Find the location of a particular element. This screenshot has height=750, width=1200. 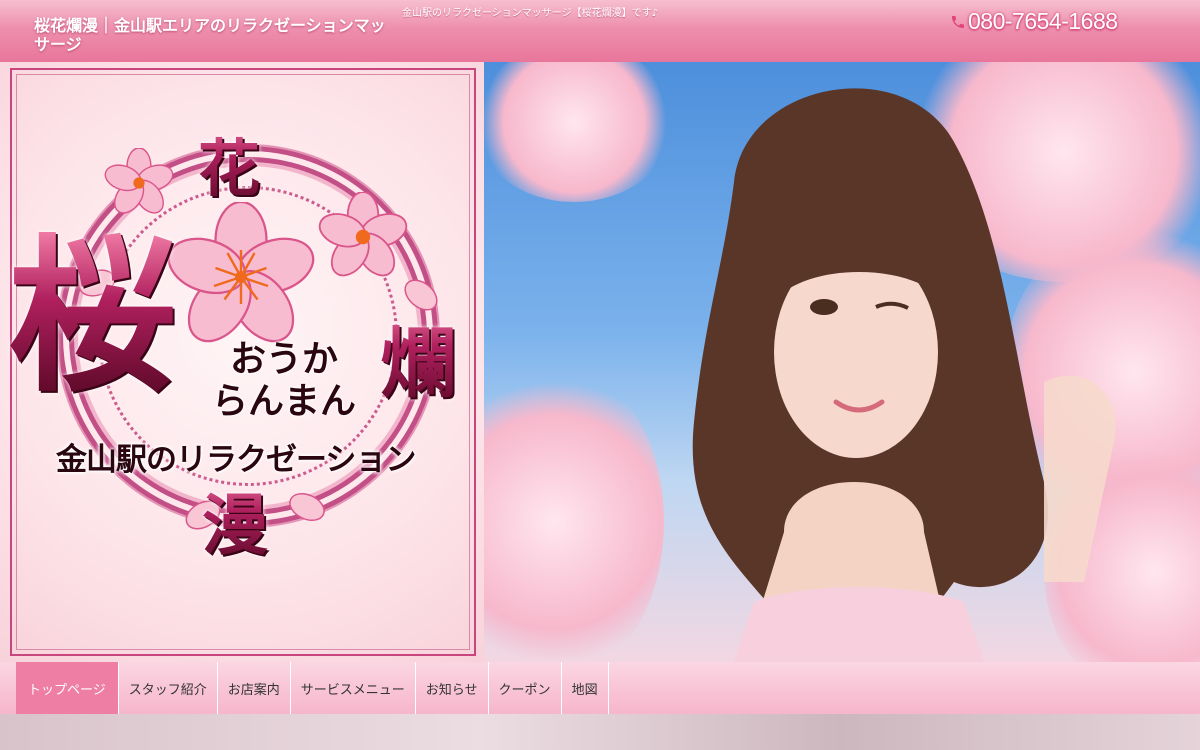

logo-kanji-ran: 爛 is located at coordinates (418, 357).